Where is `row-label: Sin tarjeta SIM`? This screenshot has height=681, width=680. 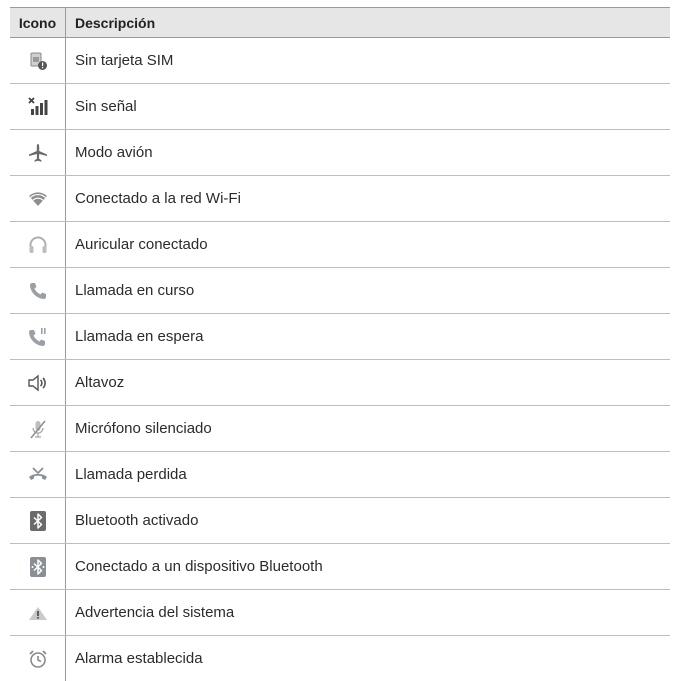
row-label: Sin tarjeta SIM is located at coordinates (124, 60).